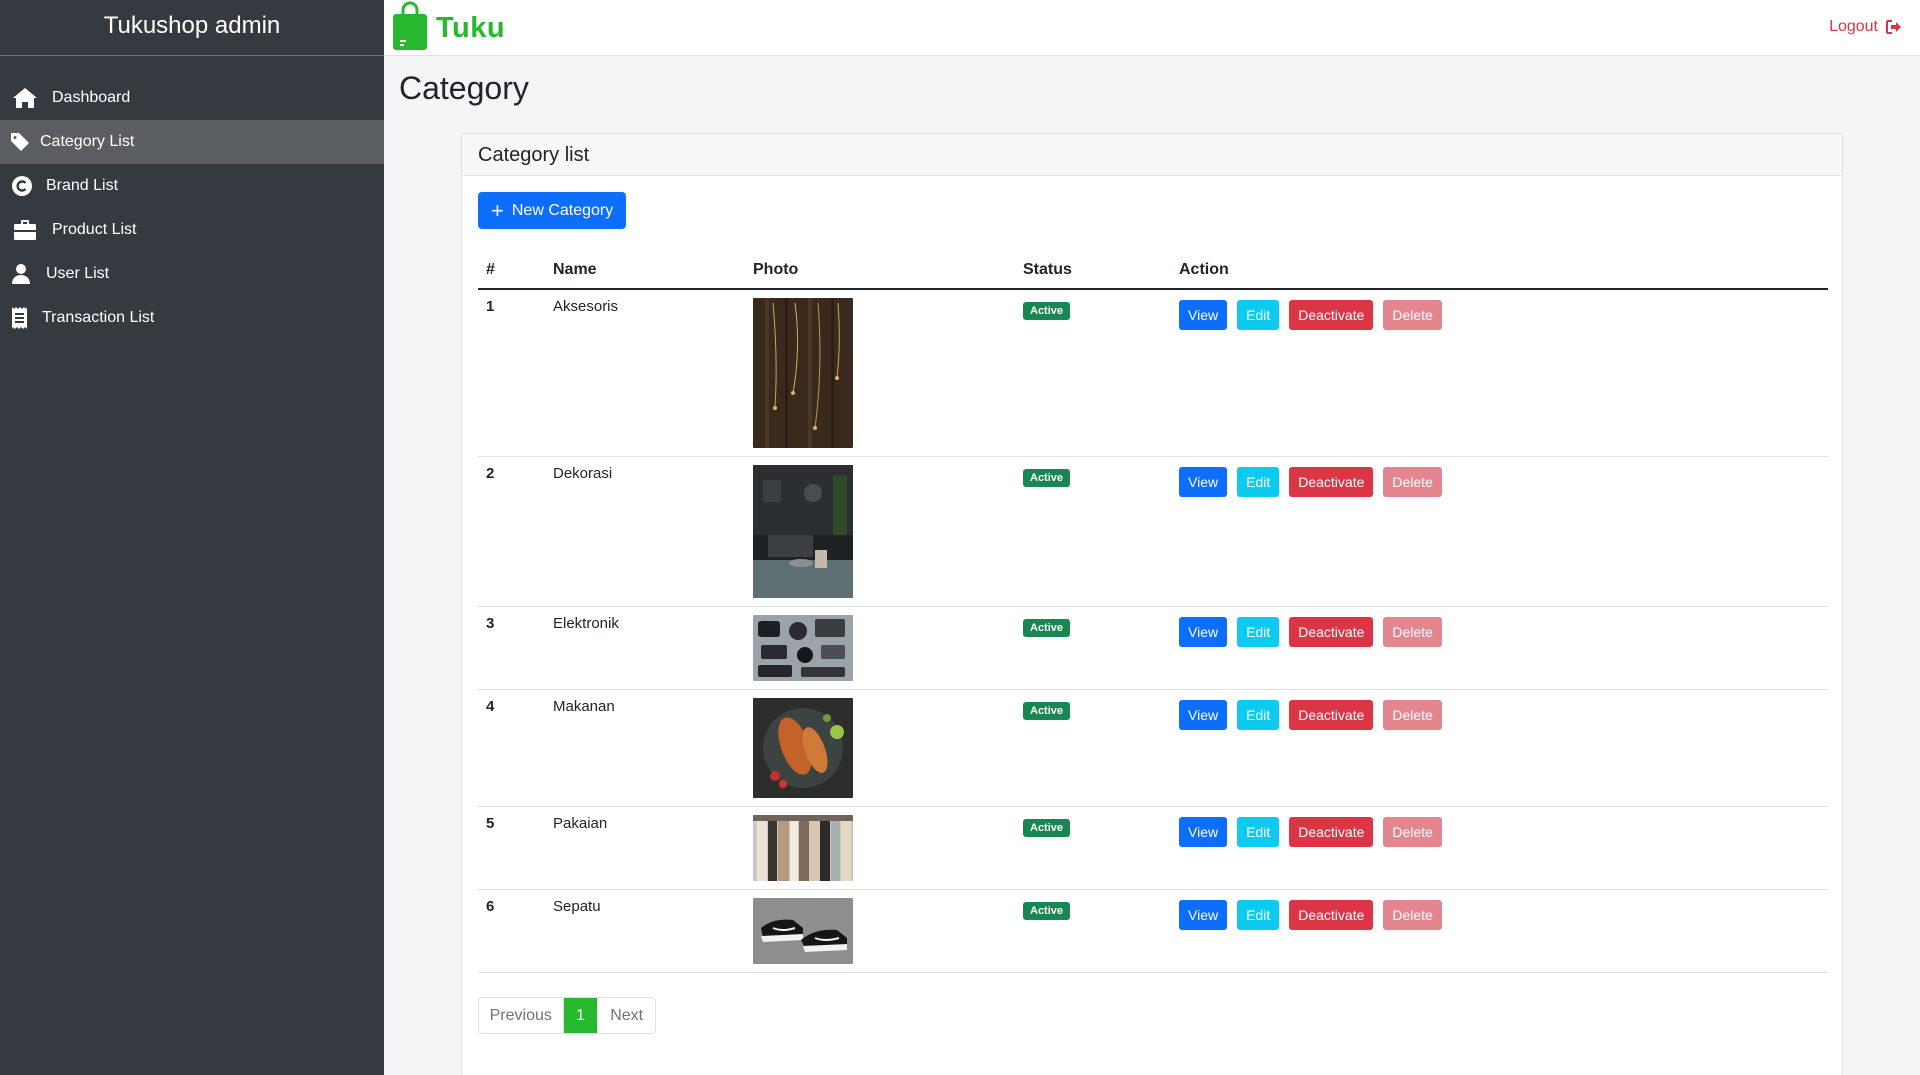 The image size is (1920, 1075). What do you see at coordinates (1093, 271) in the screenshot?
I see `column-header-status: Status` at bounding box center [1093, 271].